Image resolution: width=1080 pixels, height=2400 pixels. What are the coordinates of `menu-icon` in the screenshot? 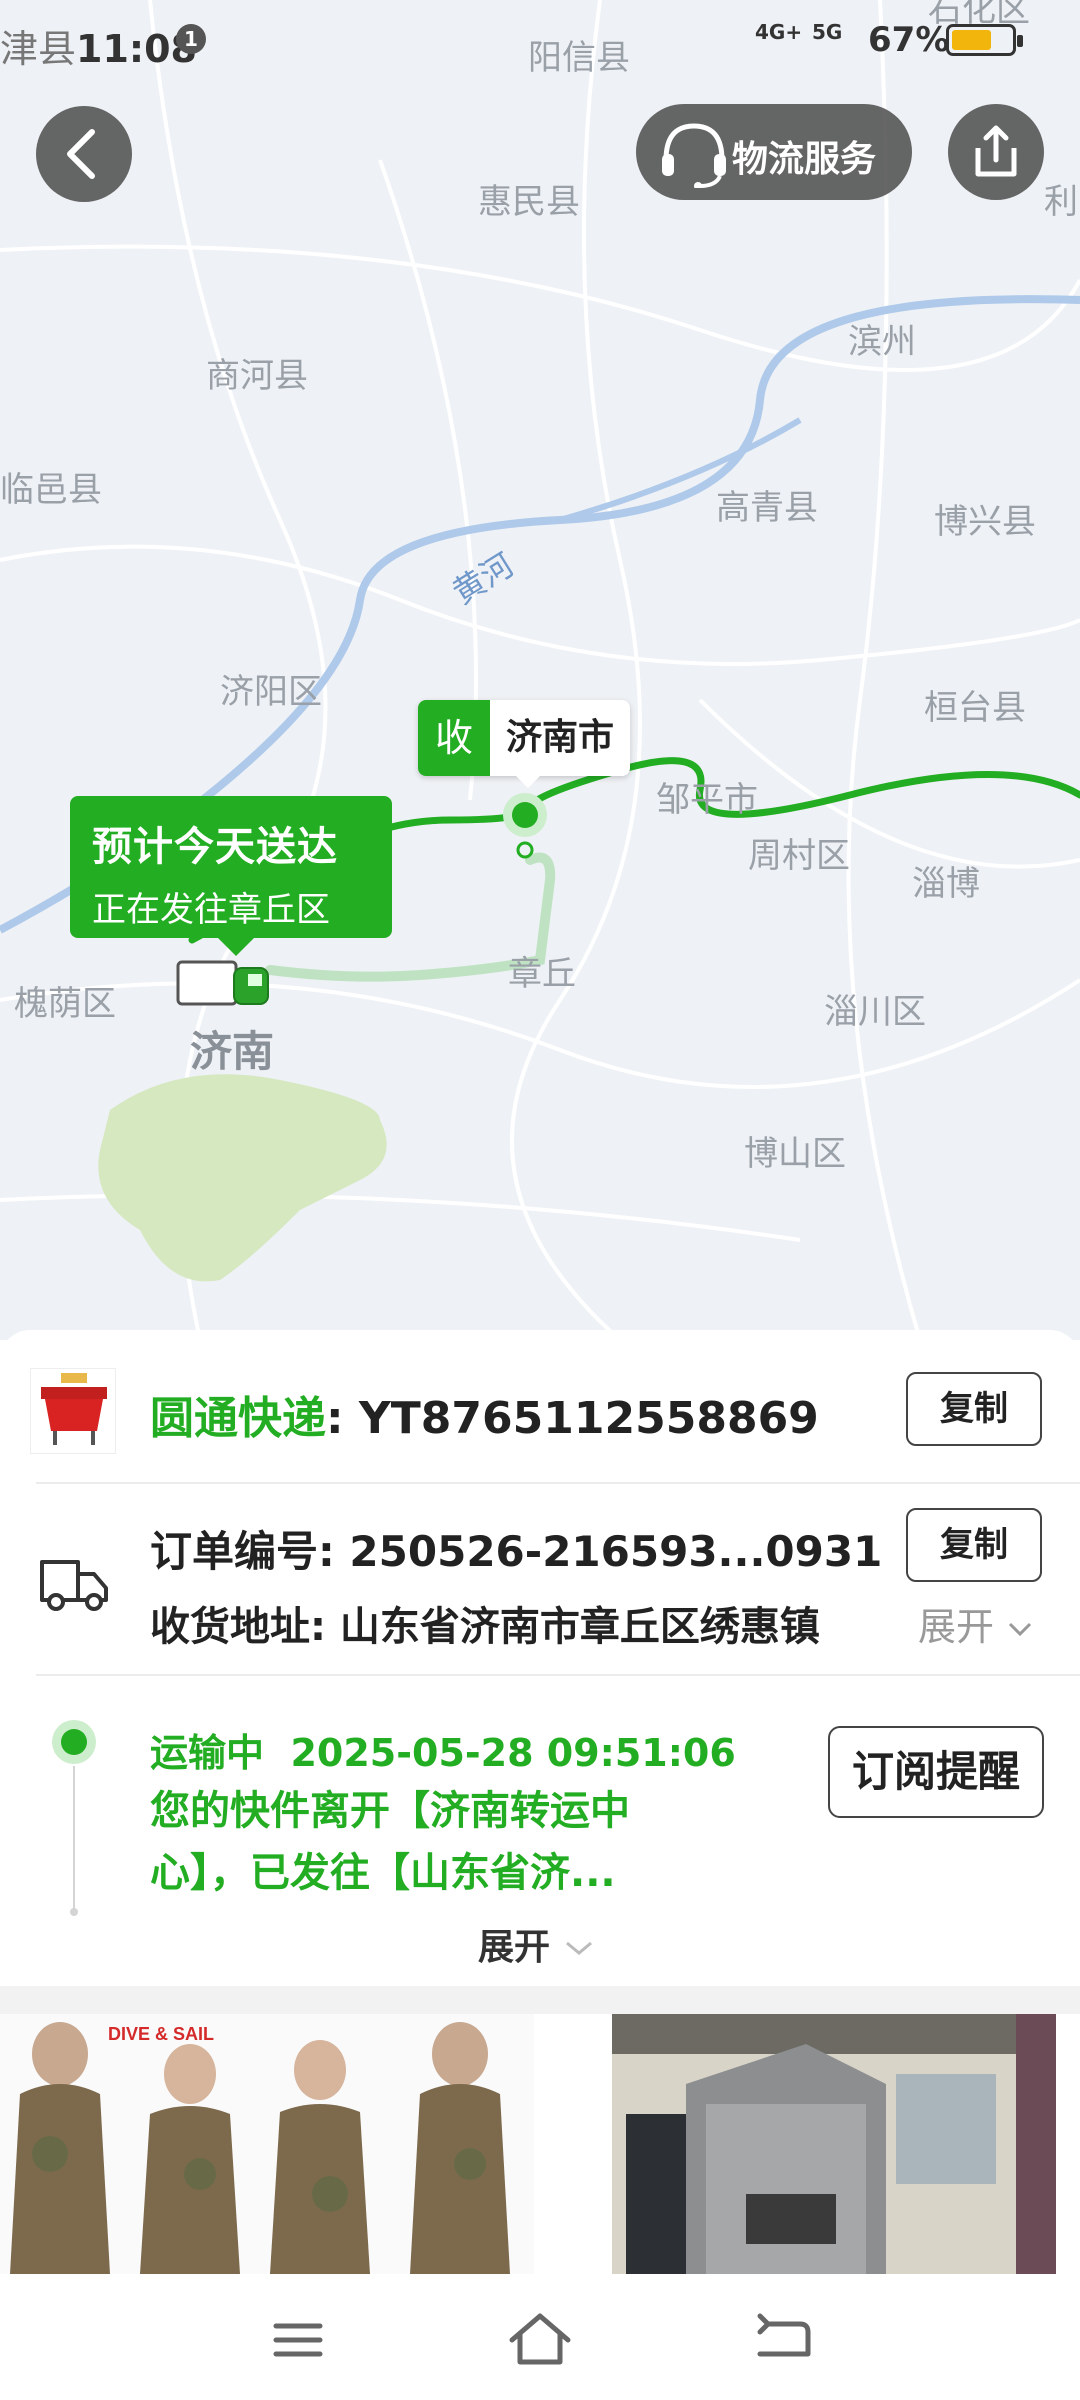 It's located at (298, 2340).